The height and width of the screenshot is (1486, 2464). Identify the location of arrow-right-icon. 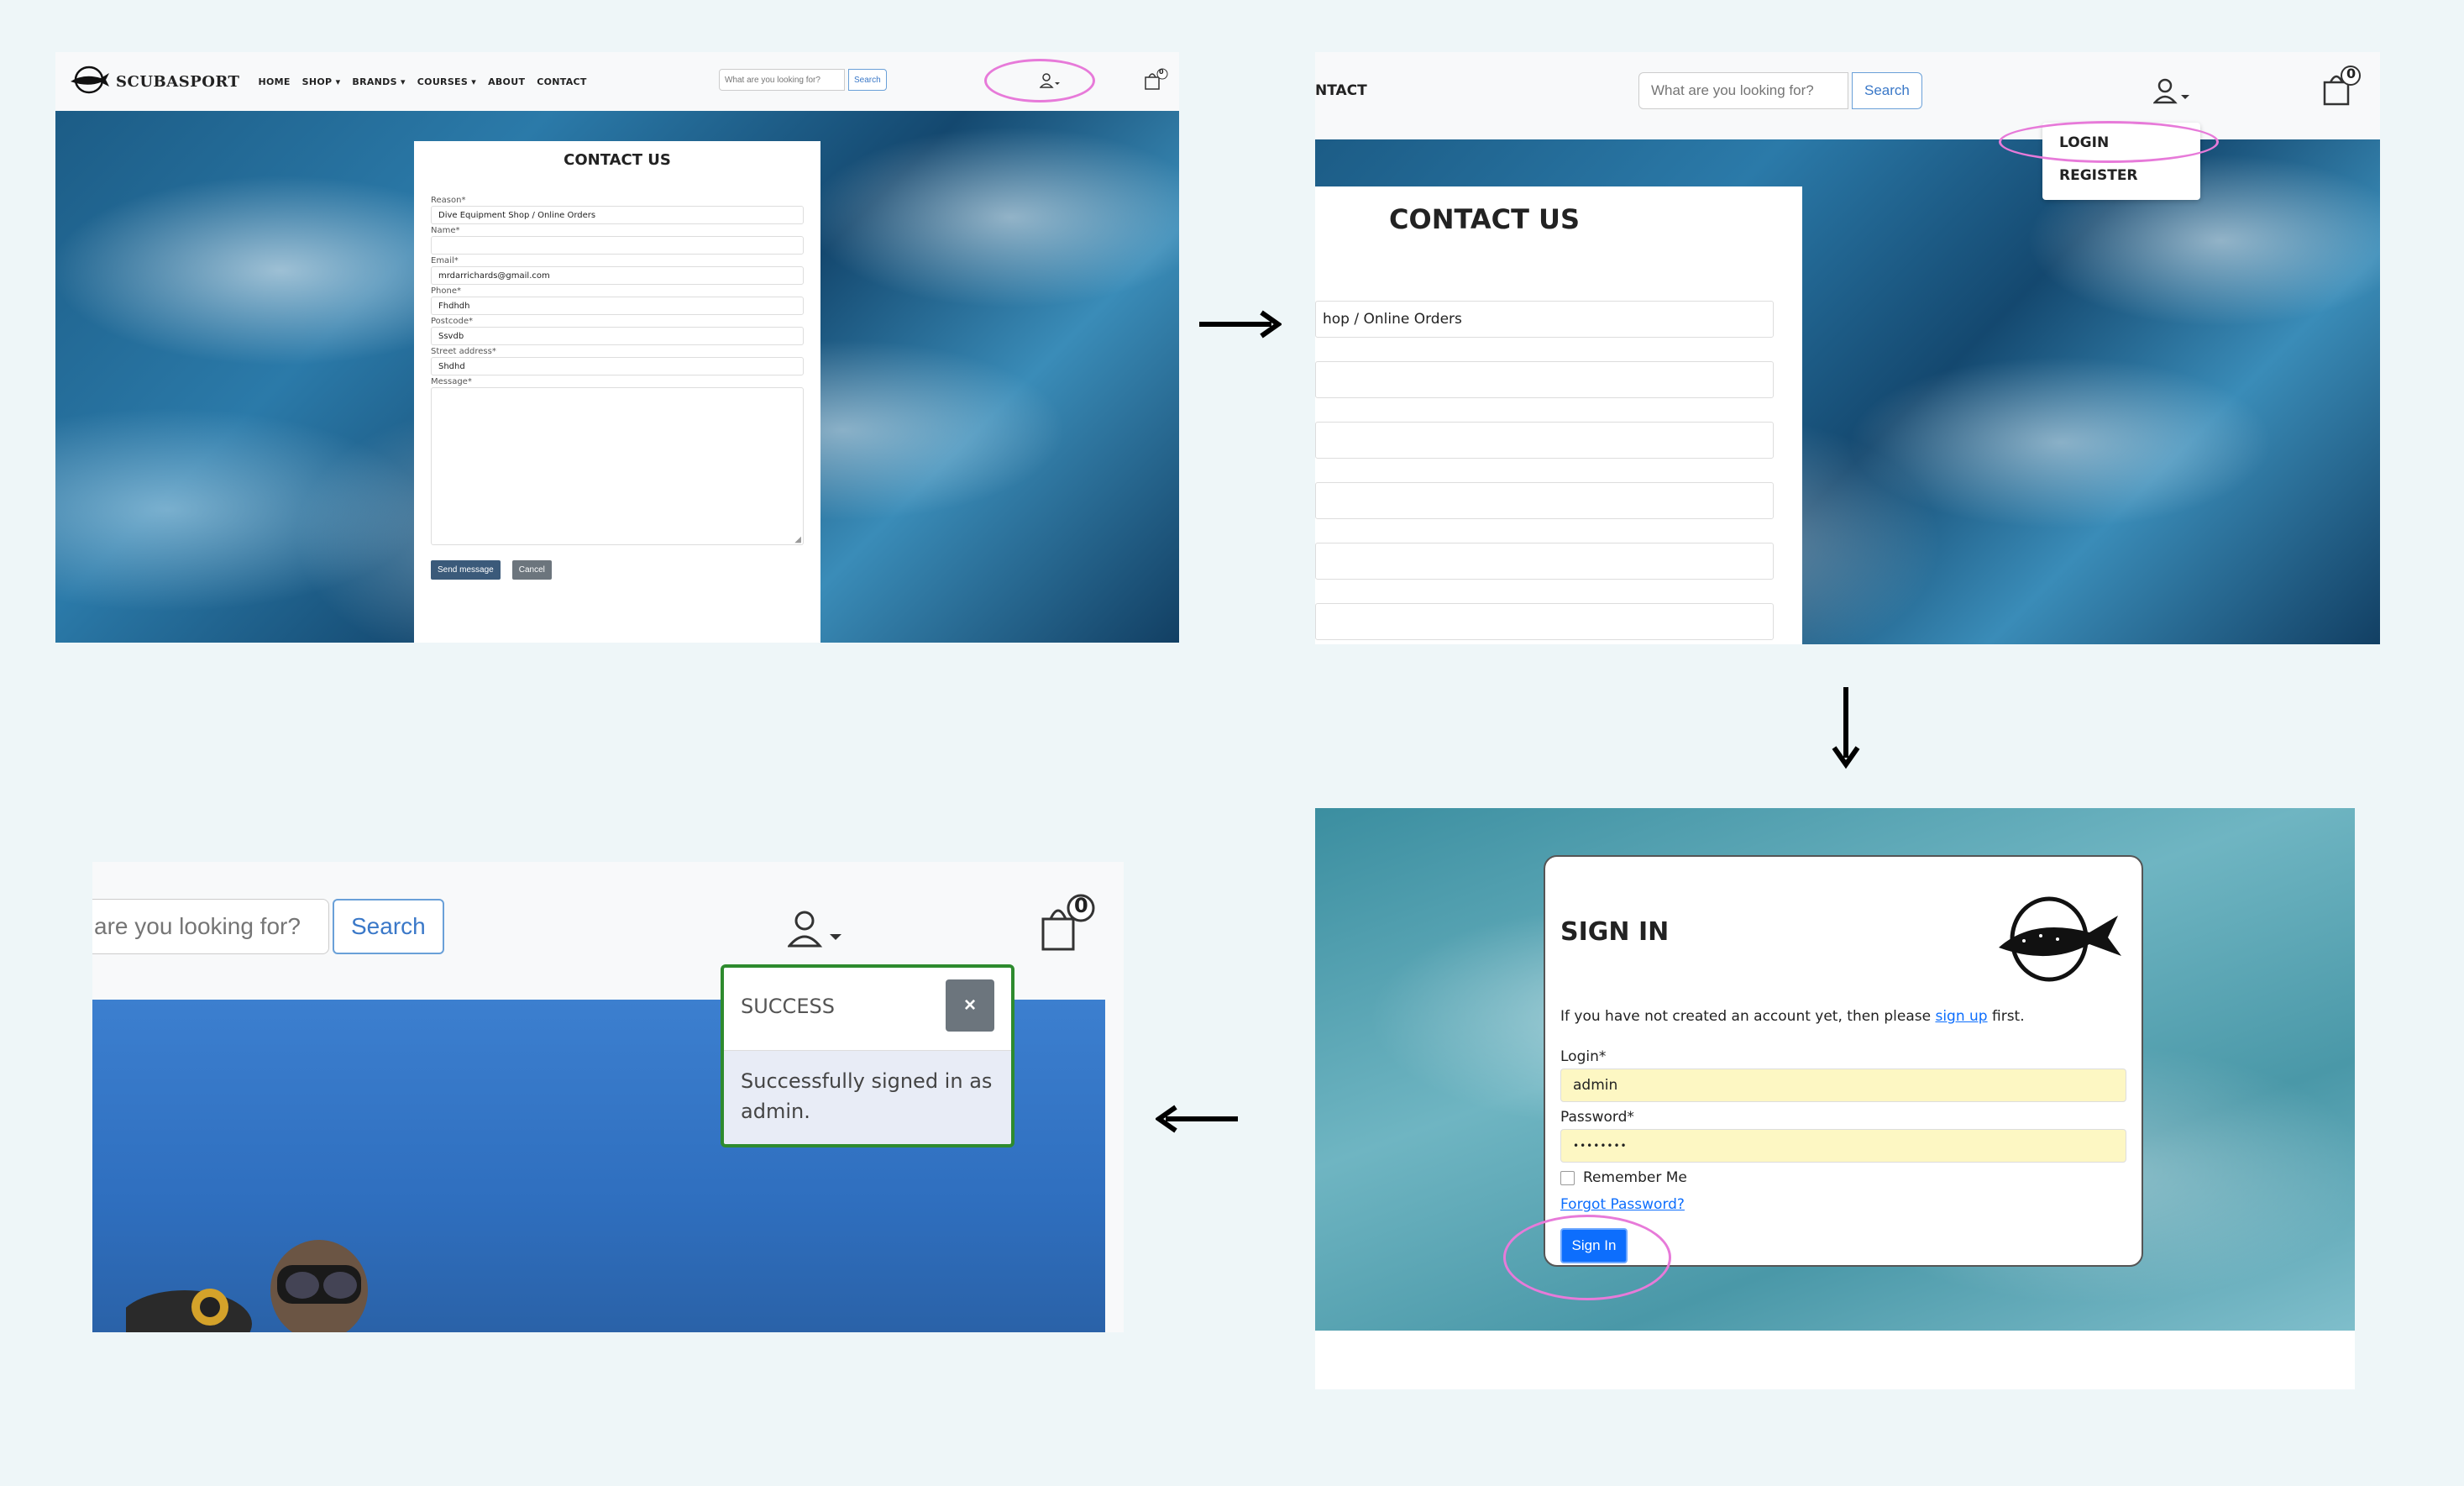
(1240, 325).